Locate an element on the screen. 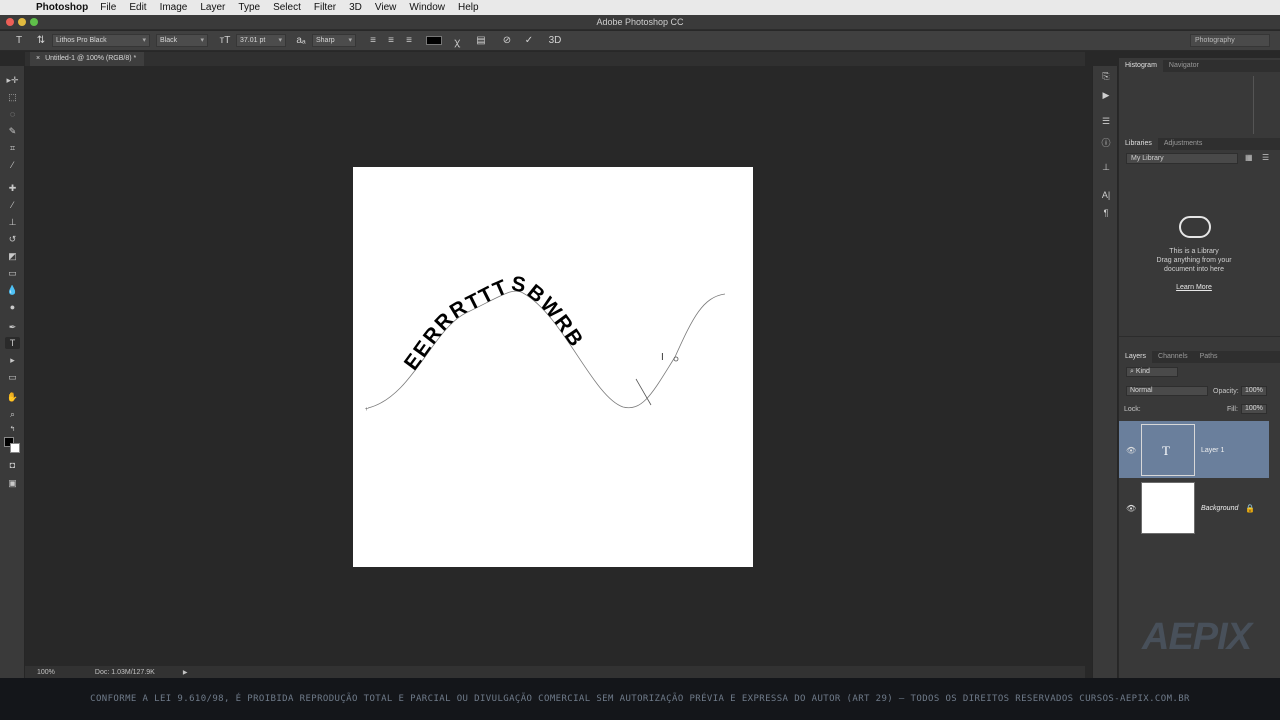 The height and width of the screenshot is (720, 1280). blur-tool-icon: 💧 is located at coordinates (12, 290).